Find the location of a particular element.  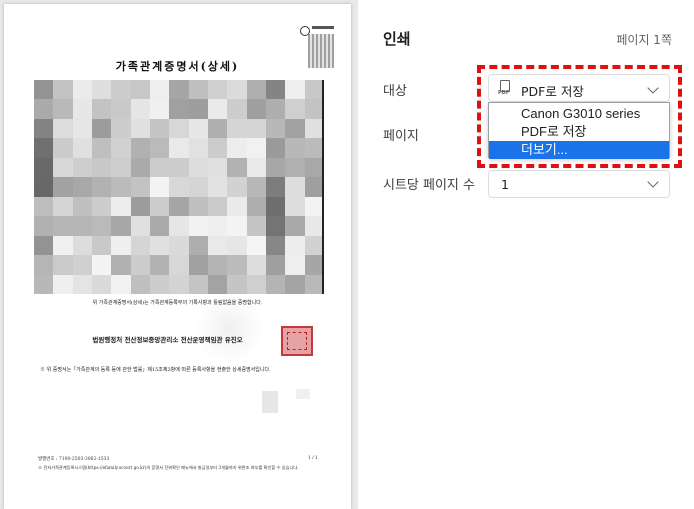

official-stamp is located at coordinates (297, 341).